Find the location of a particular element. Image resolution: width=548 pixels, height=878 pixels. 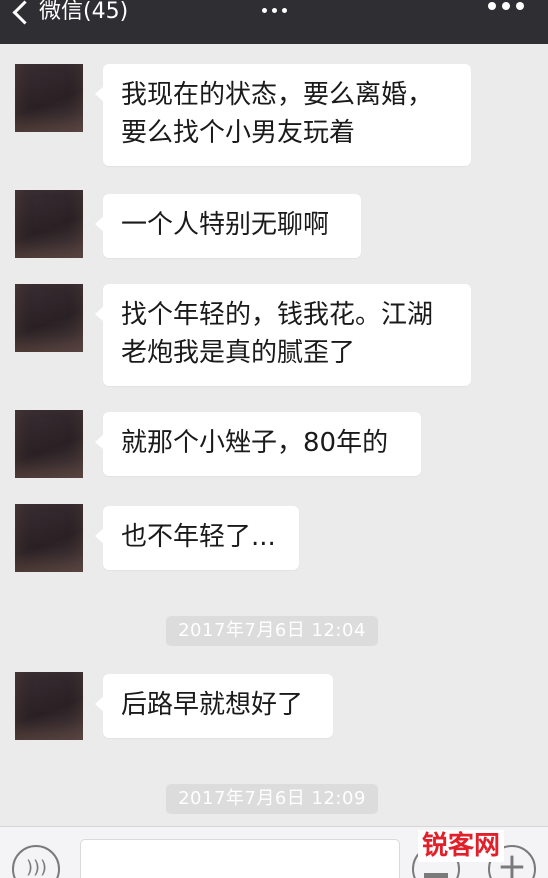

top-navigation-bar: 微信(45) is located at coordinates (274, 22).